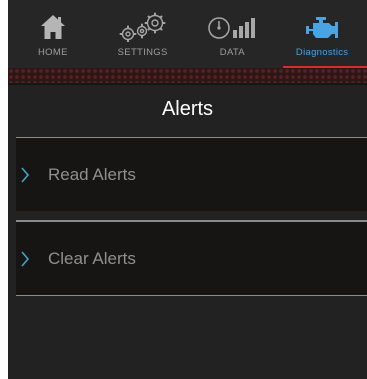 This screenshot has height=379, width=367. Describe the element at coordinates (191, 295) in the screenshot. I see `divider` at that location.